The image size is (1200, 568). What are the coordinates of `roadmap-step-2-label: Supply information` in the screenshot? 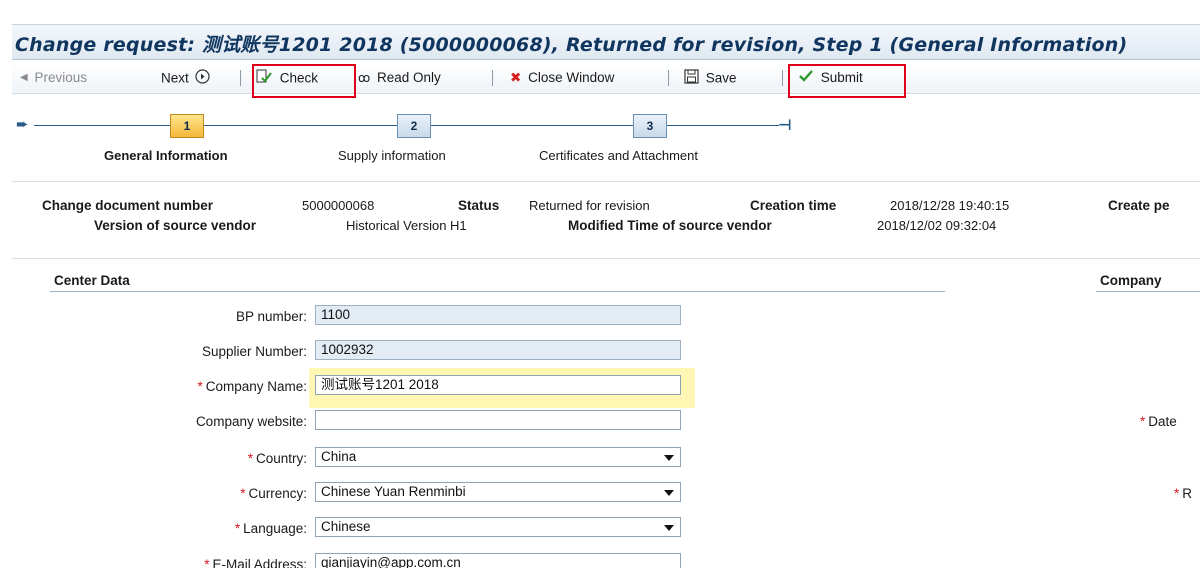 It's located at (392, 155).